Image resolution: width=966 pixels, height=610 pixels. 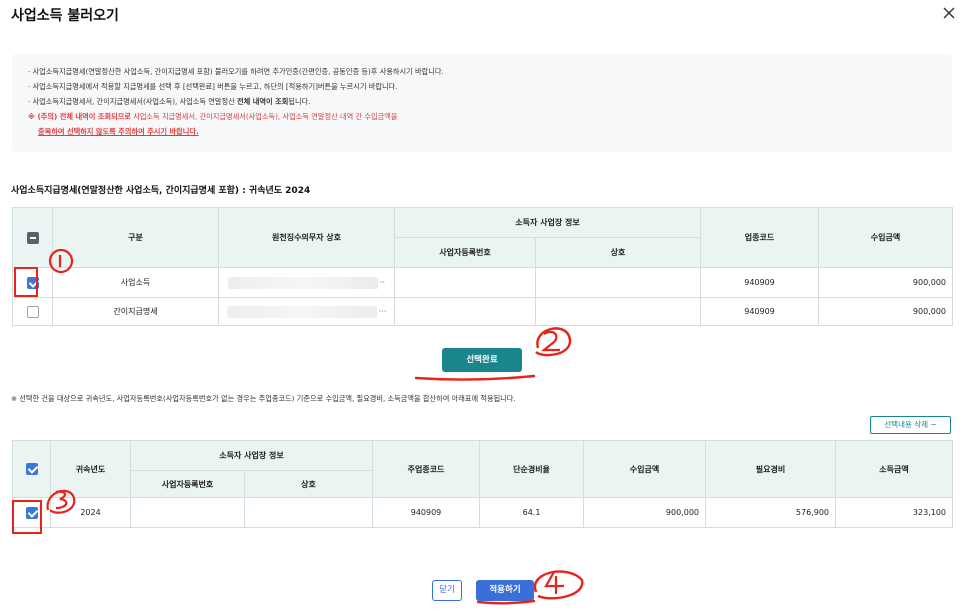 I want to click on col-expense: 필요경비, so click(x=771, y=469).